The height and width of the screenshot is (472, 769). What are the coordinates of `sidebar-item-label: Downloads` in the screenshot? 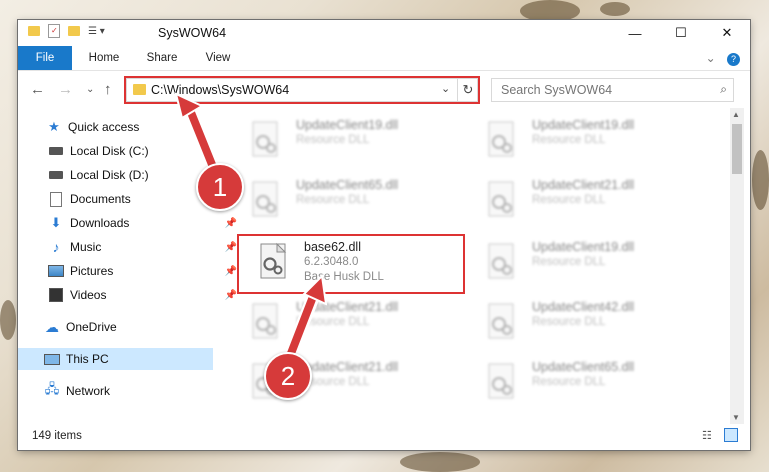 It's located at (100, 223).